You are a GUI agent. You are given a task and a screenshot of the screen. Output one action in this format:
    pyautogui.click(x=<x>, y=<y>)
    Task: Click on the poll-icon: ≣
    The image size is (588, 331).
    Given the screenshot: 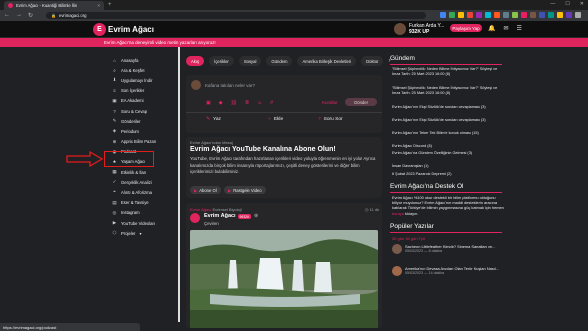 What is the action you would take?
    pyautogui.click(x=247, y=103)
    